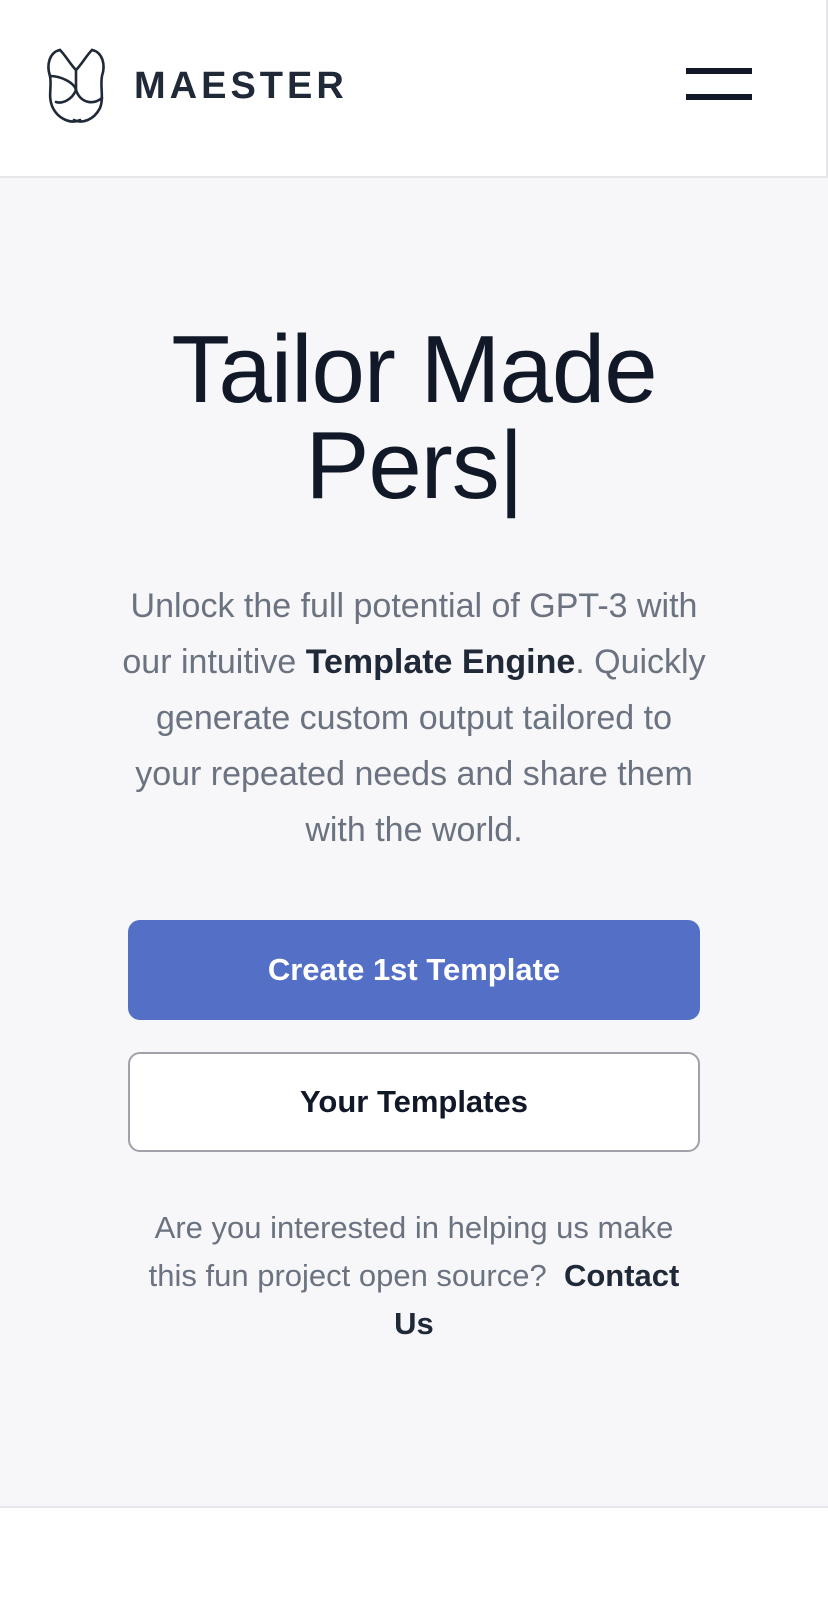 This screenshot has height=1600, width=828. Describe the element at coordinates (440, 662) in the screenshot. I see `template-engine-highlight: Template Engine` at that location.